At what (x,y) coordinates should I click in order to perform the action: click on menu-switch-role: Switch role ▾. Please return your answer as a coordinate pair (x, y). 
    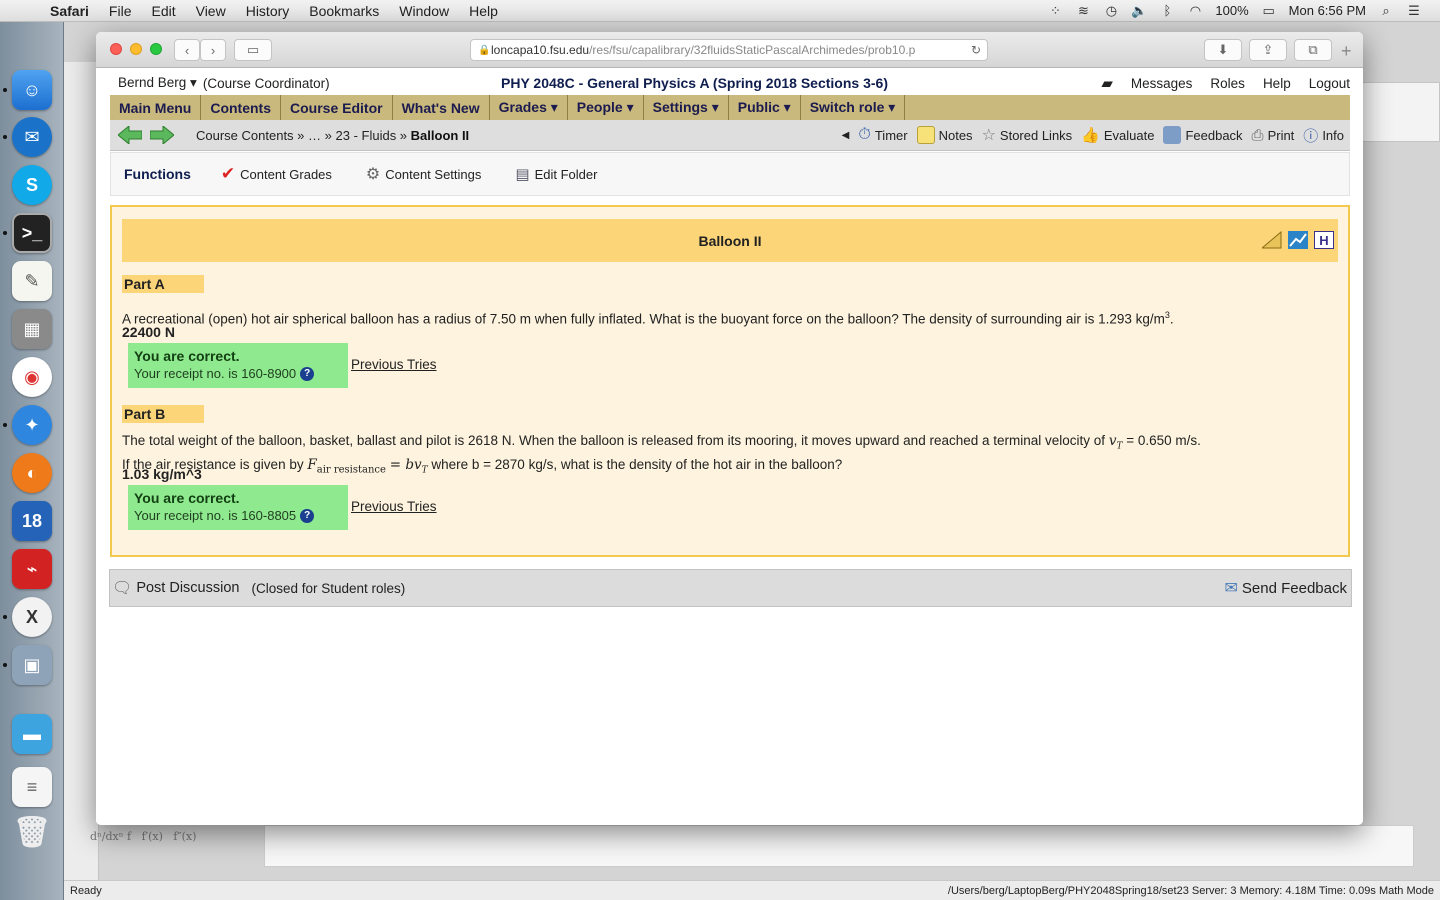
    Looking at the image, I should click on (853, 107).